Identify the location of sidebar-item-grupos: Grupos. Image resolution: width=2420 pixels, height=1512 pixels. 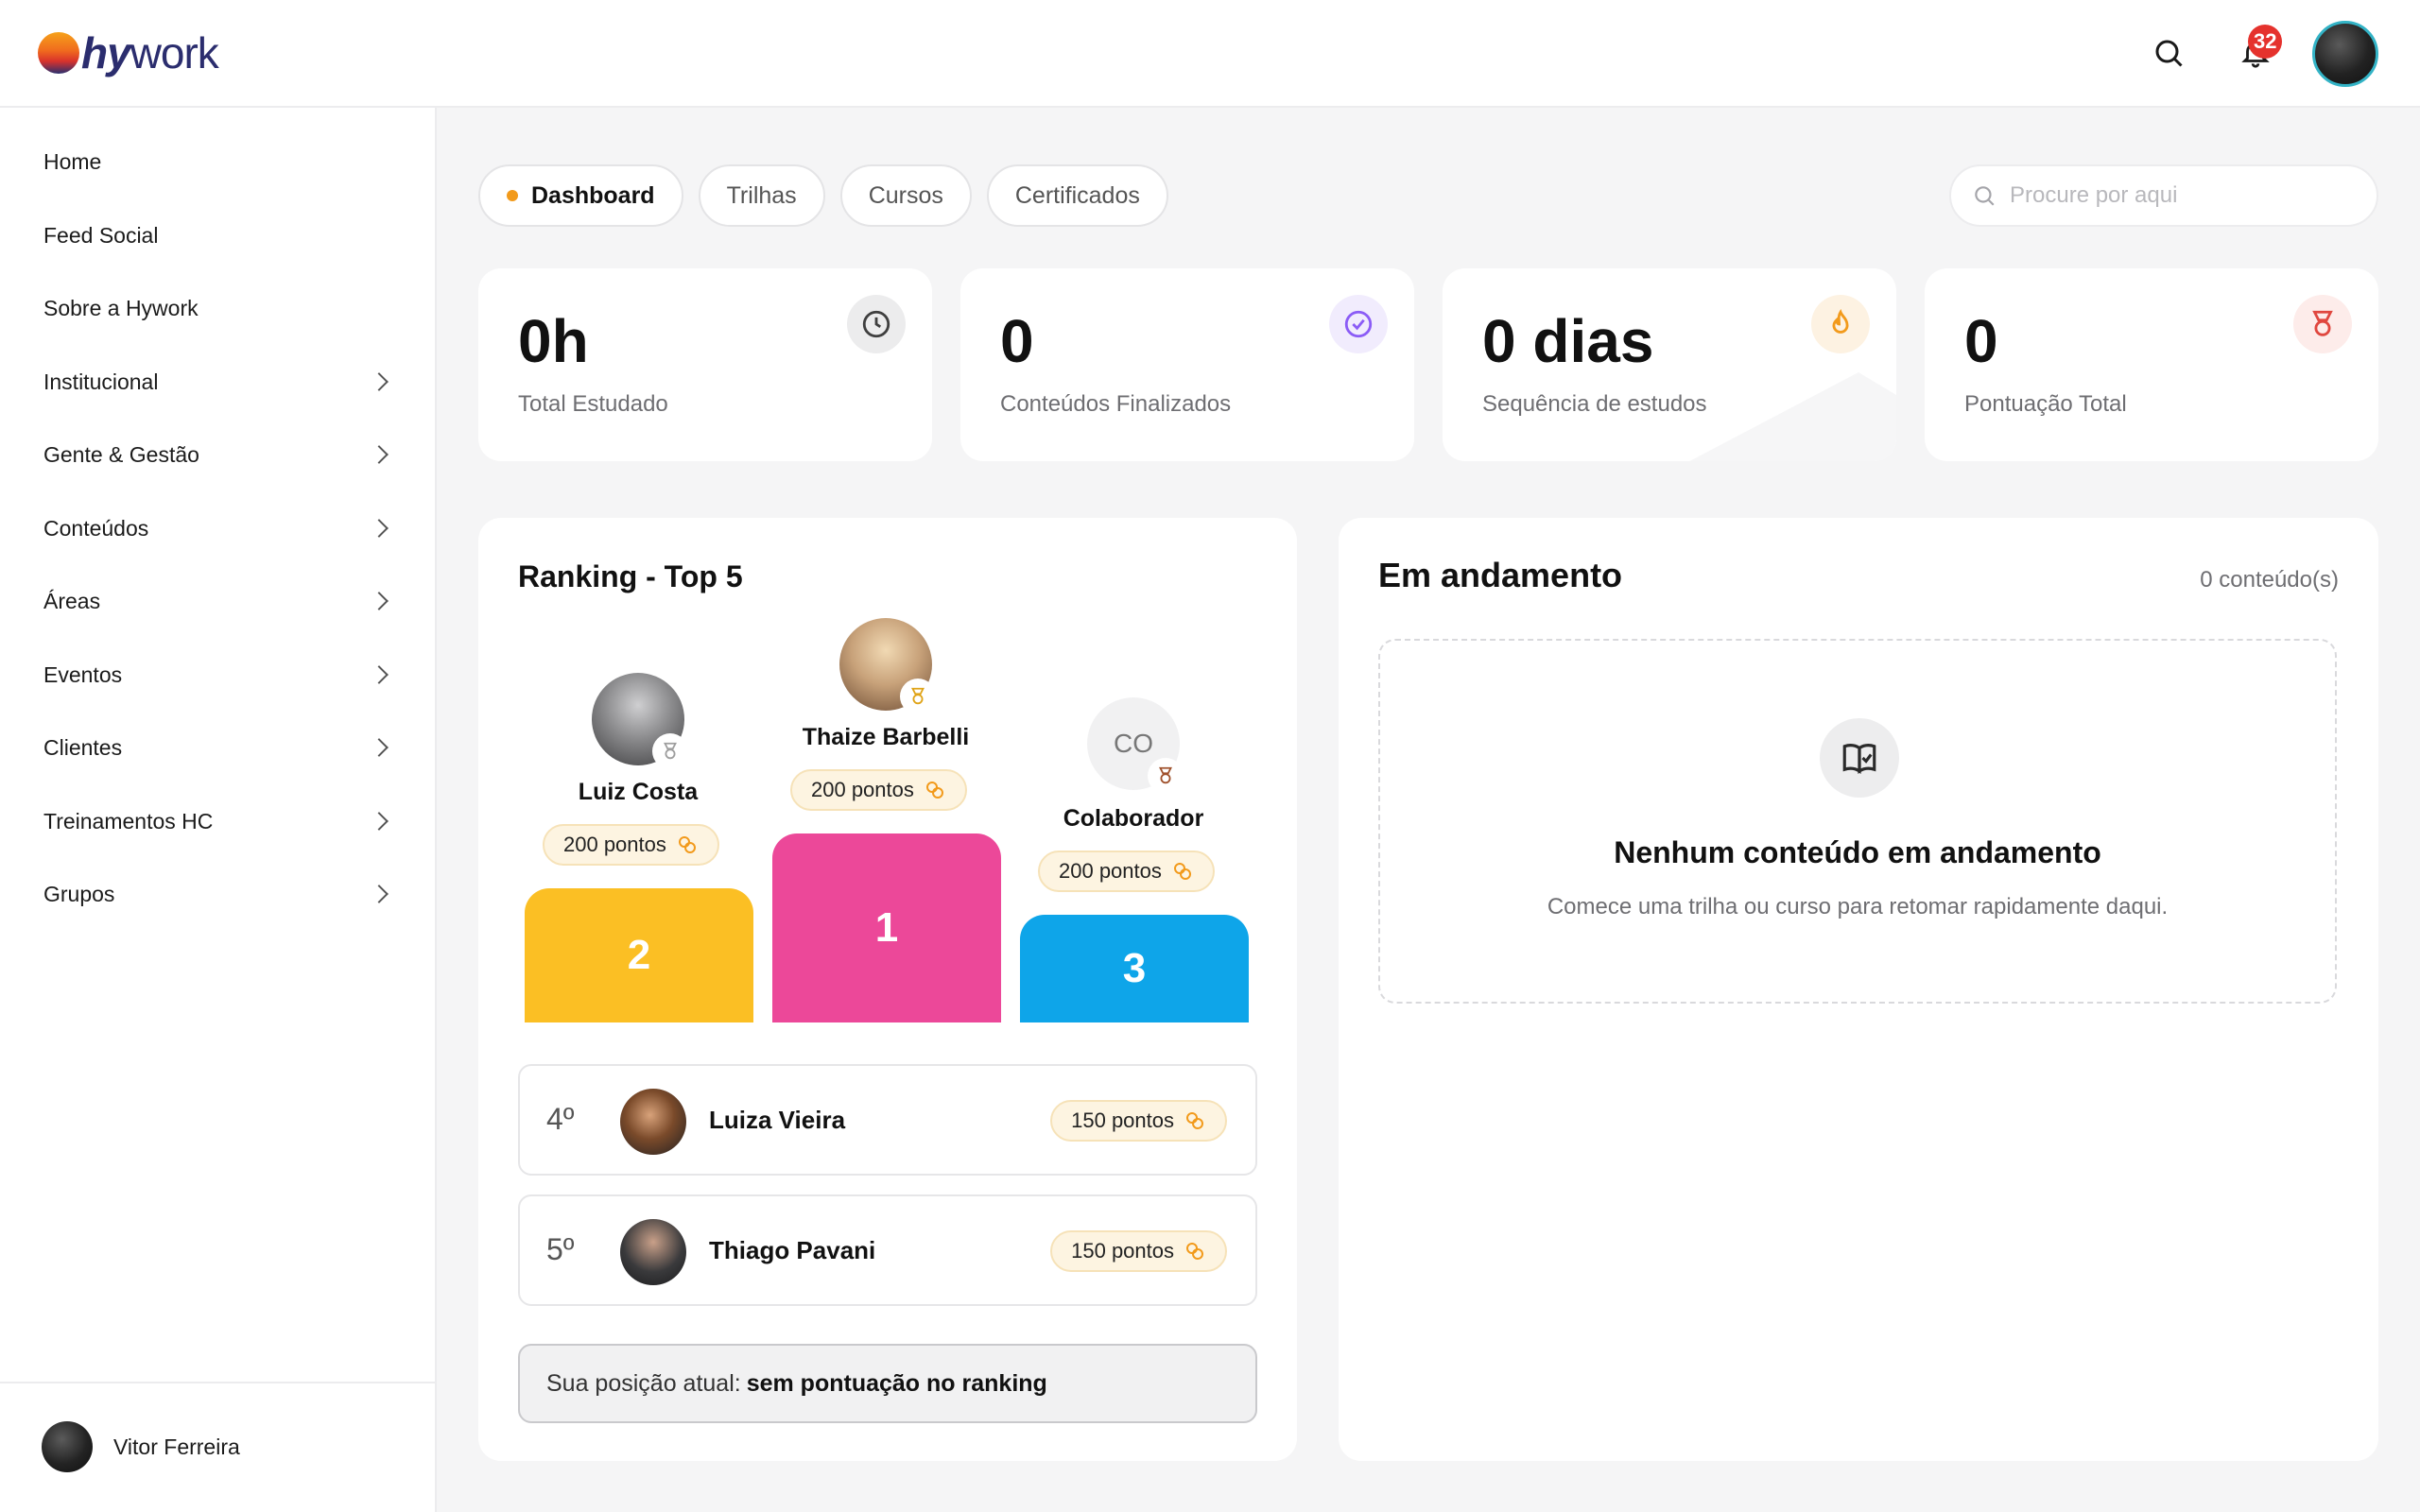
(218, 894).